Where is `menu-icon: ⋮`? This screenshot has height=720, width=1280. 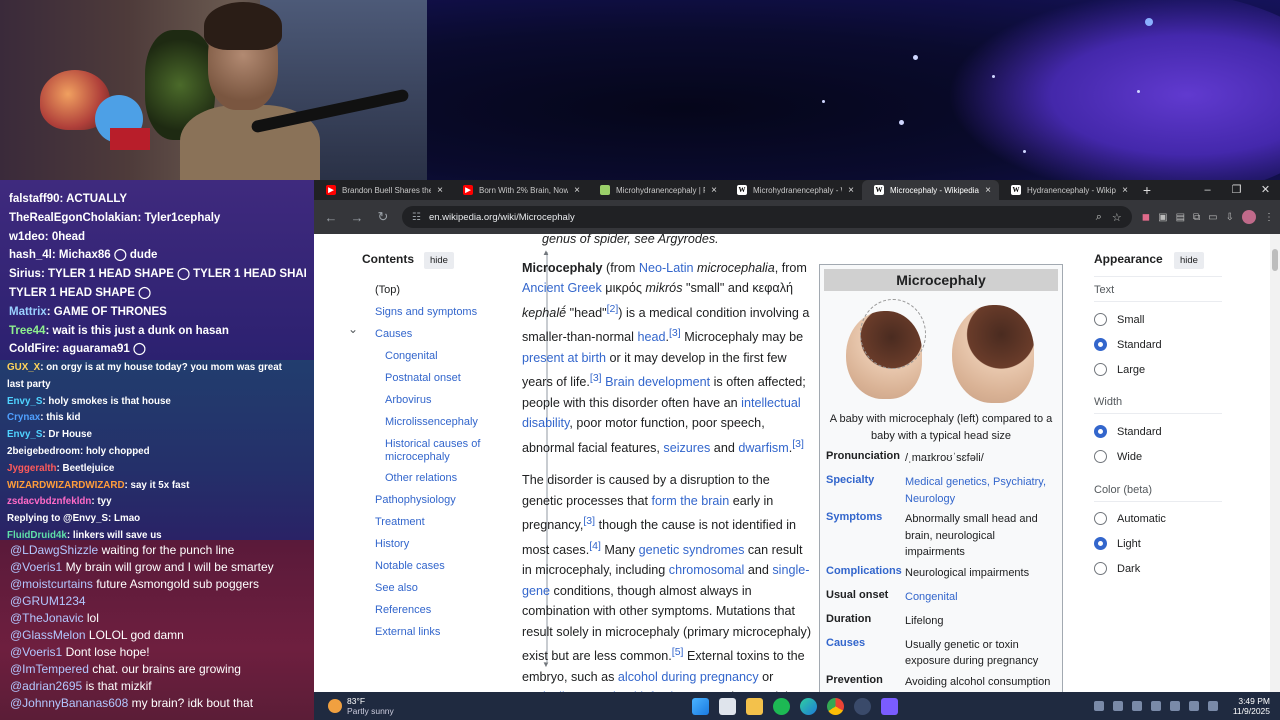
menu-icon: ⋮ is located at coordinates (1269, 217).